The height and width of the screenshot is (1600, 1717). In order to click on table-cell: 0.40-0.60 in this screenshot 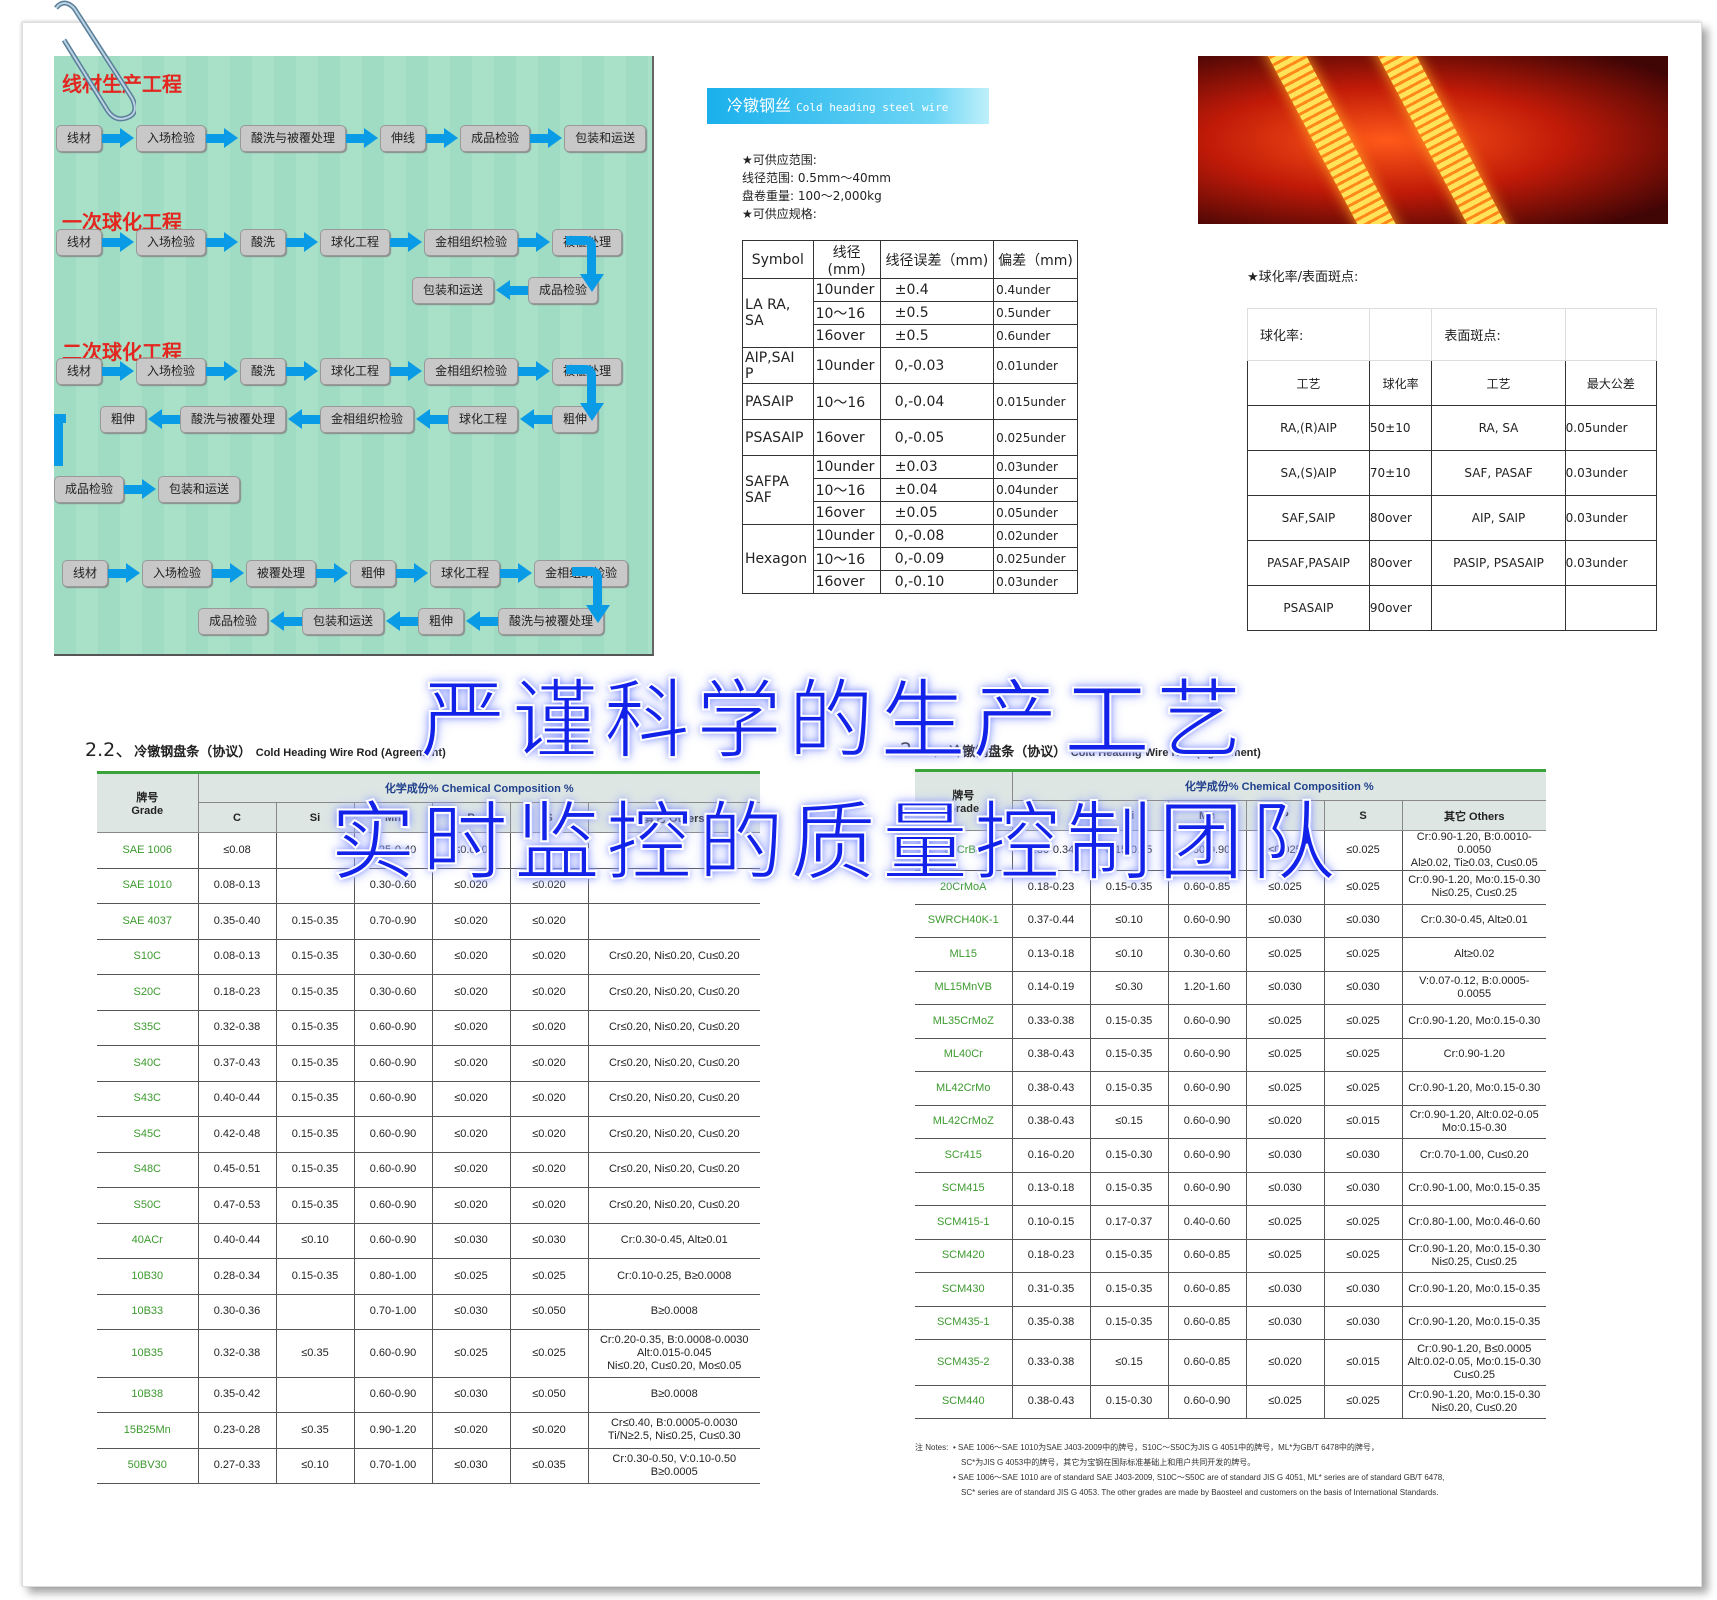, I will do `click(1206, 1222)`.